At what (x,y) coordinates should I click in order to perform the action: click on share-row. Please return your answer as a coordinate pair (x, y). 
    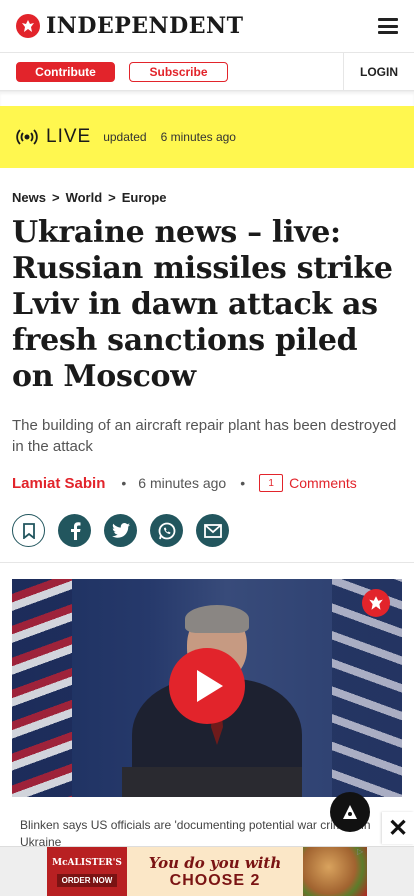
    Looking at the image, I should click on (207, 530).